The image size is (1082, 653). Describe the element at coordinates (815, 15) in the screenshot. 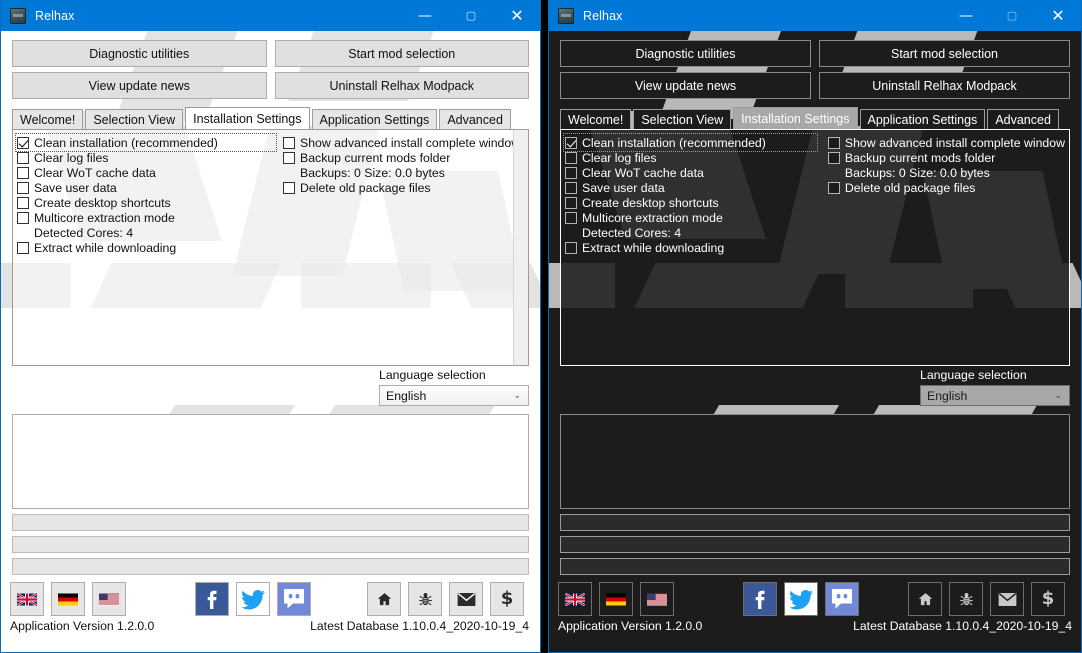

I see `title-bar-dark: Relhax — ▢ ✕` at that location.